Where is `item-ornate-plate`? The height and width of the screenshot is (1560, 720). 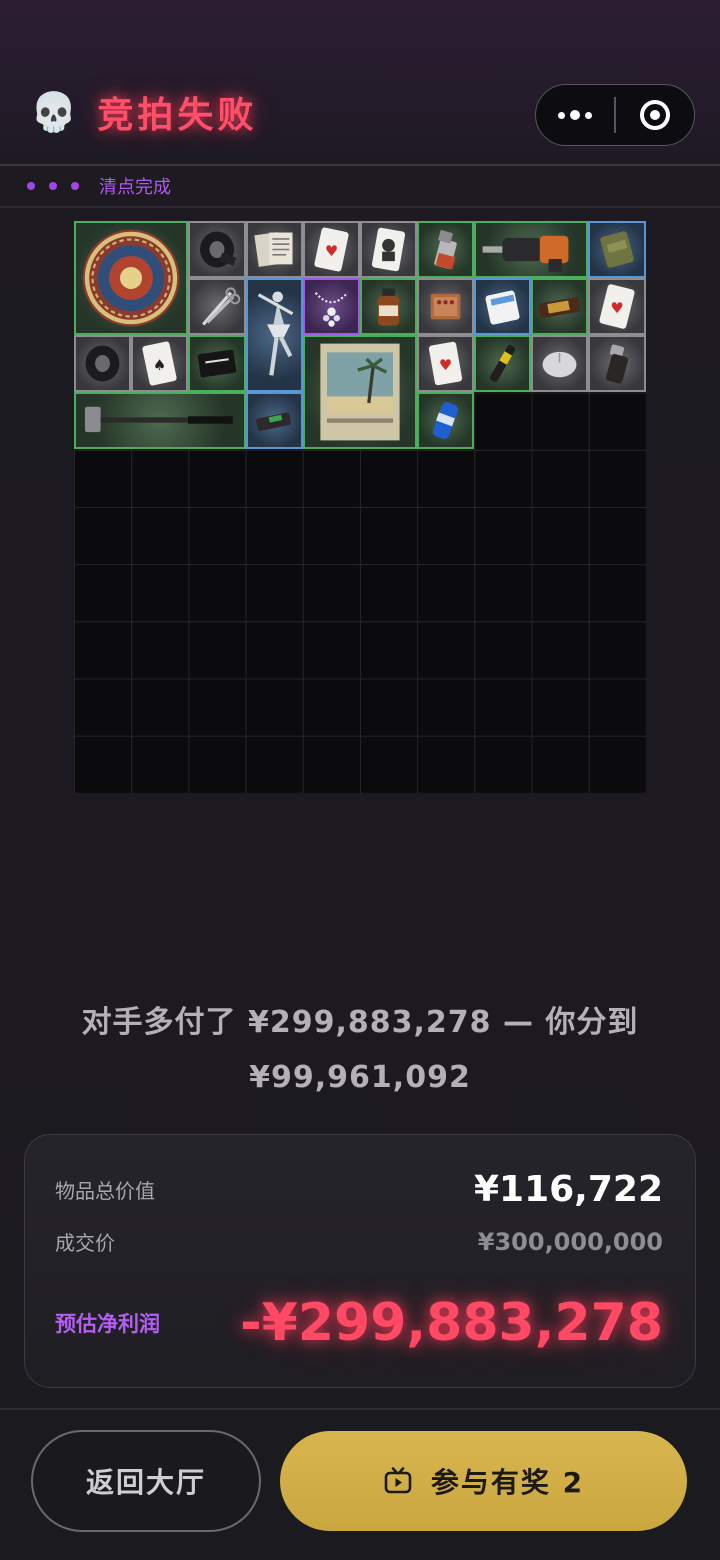 item-ornate-plate is located at coordinates (131, 278).